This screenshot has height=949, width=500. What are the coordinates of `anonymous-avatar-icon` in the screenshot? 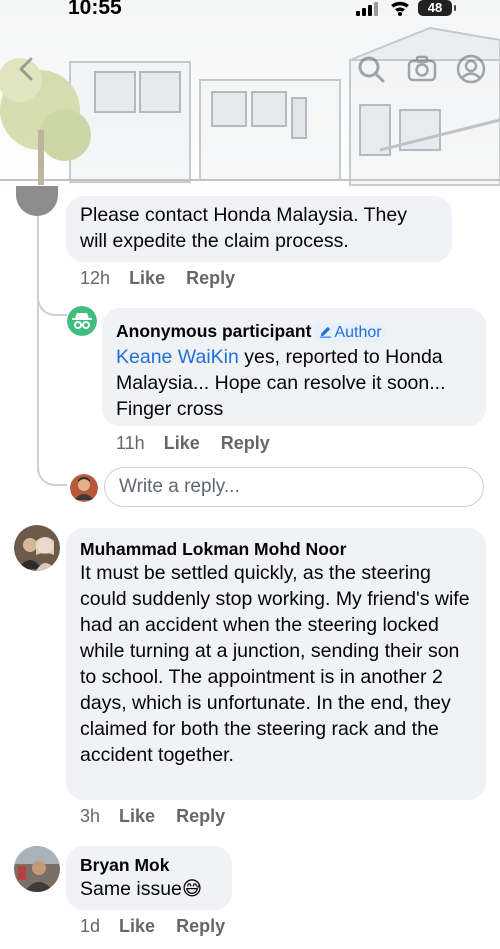 It's located at (82, 321).